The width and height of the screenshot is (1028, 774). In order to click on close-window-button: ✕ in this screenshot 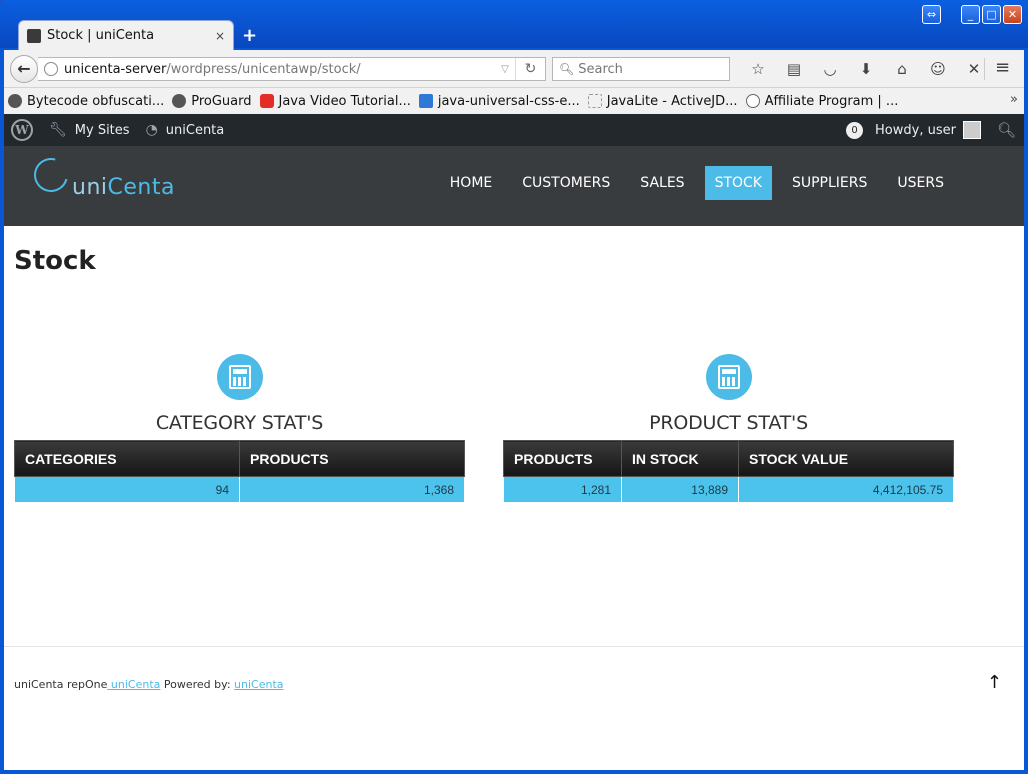, I will do `click(1012, 14)`.